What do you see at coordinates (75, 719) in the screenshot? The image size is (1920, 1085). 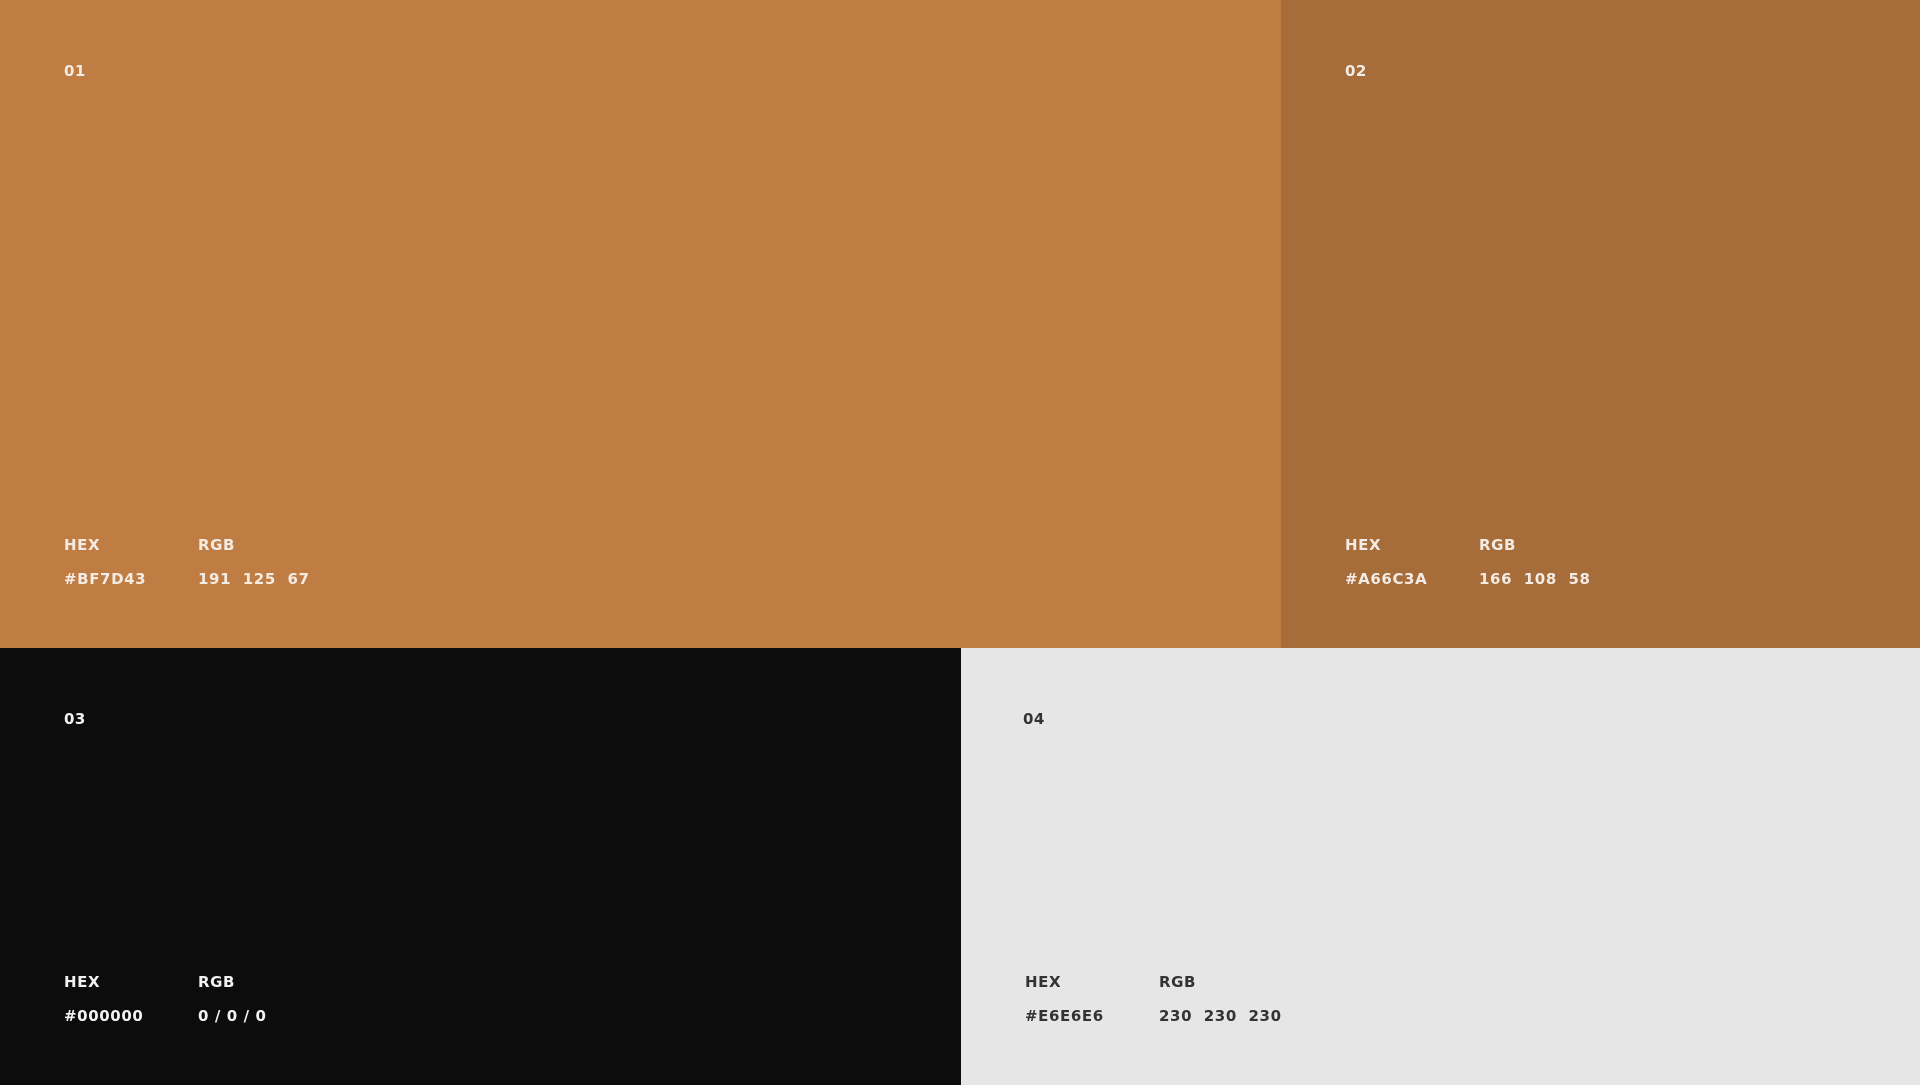 I see `swatch-number: 03` at bounding box center [75, 719].